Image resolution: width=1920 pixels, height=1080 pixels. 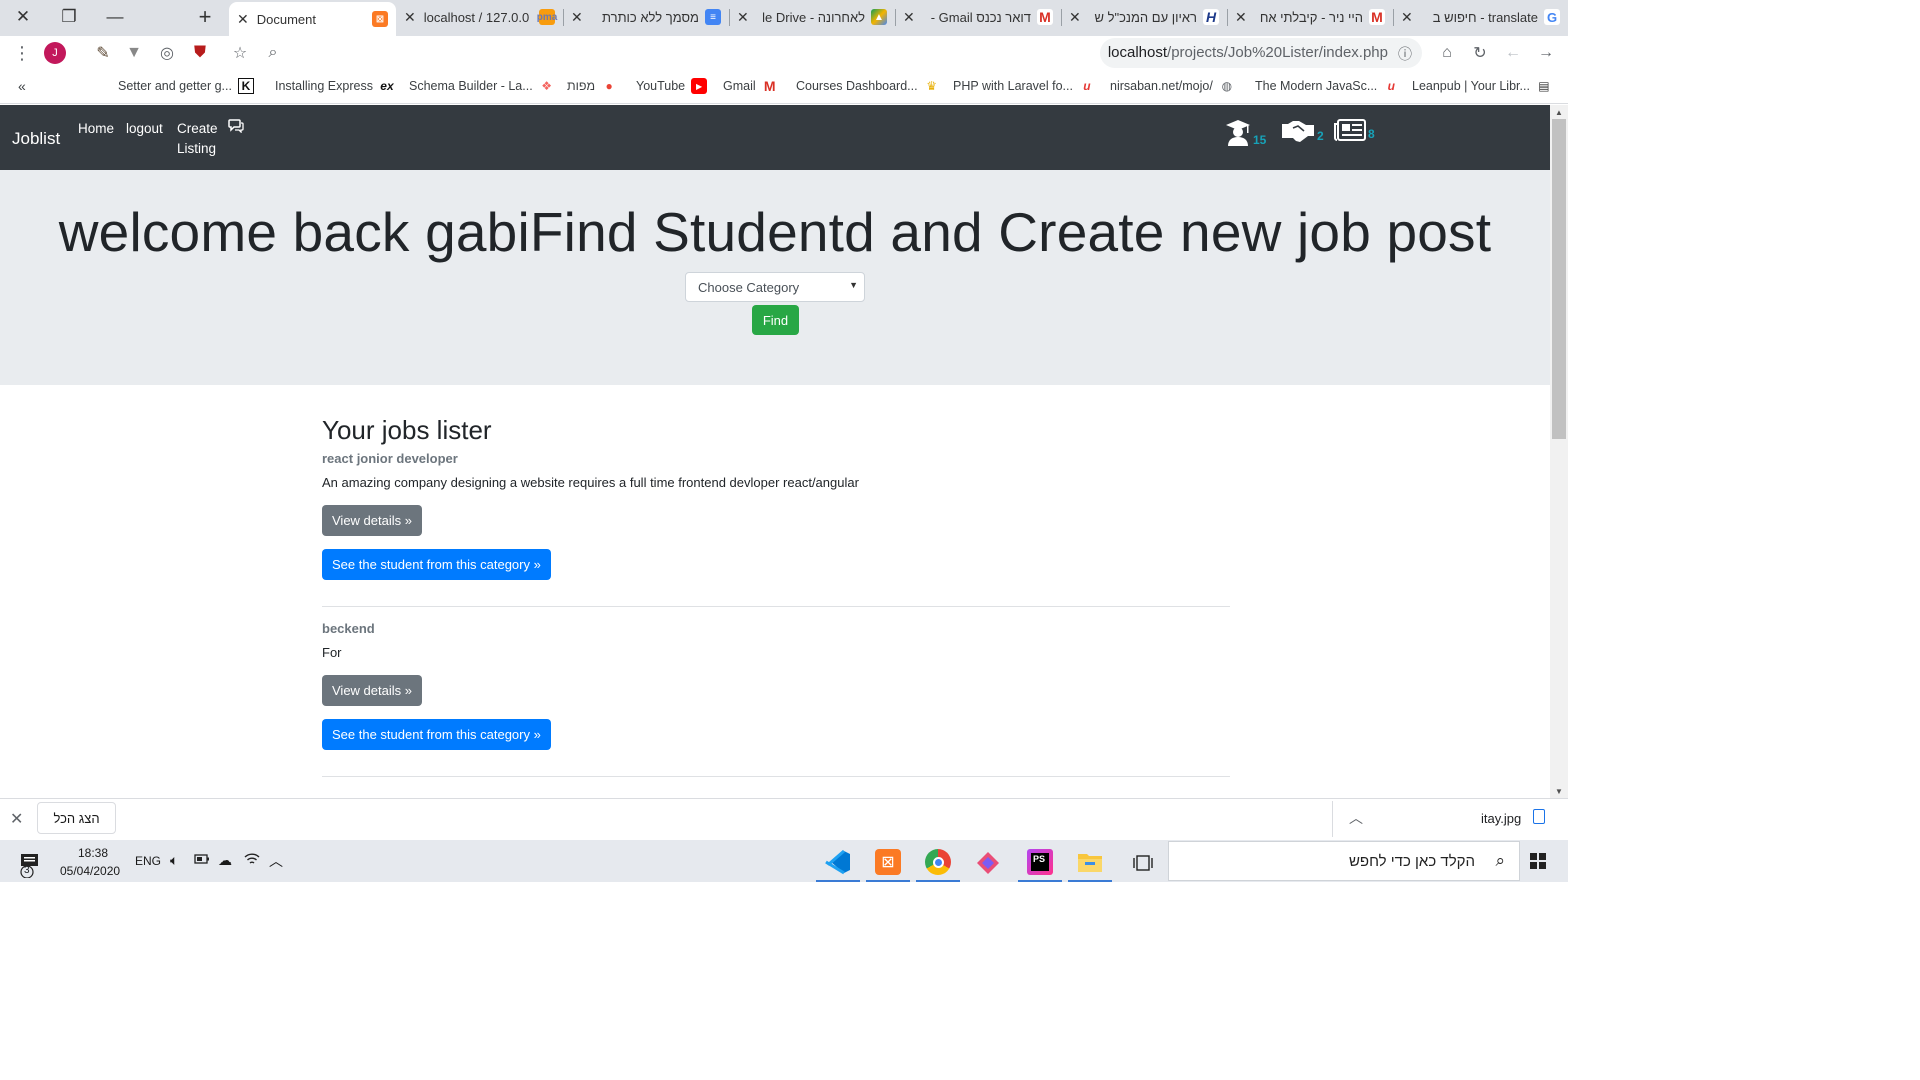 What do you see at coordinates (174, 860) in the screenshot?
I see `volume-icon: 🔈︎` at bounding box center [174, 860].